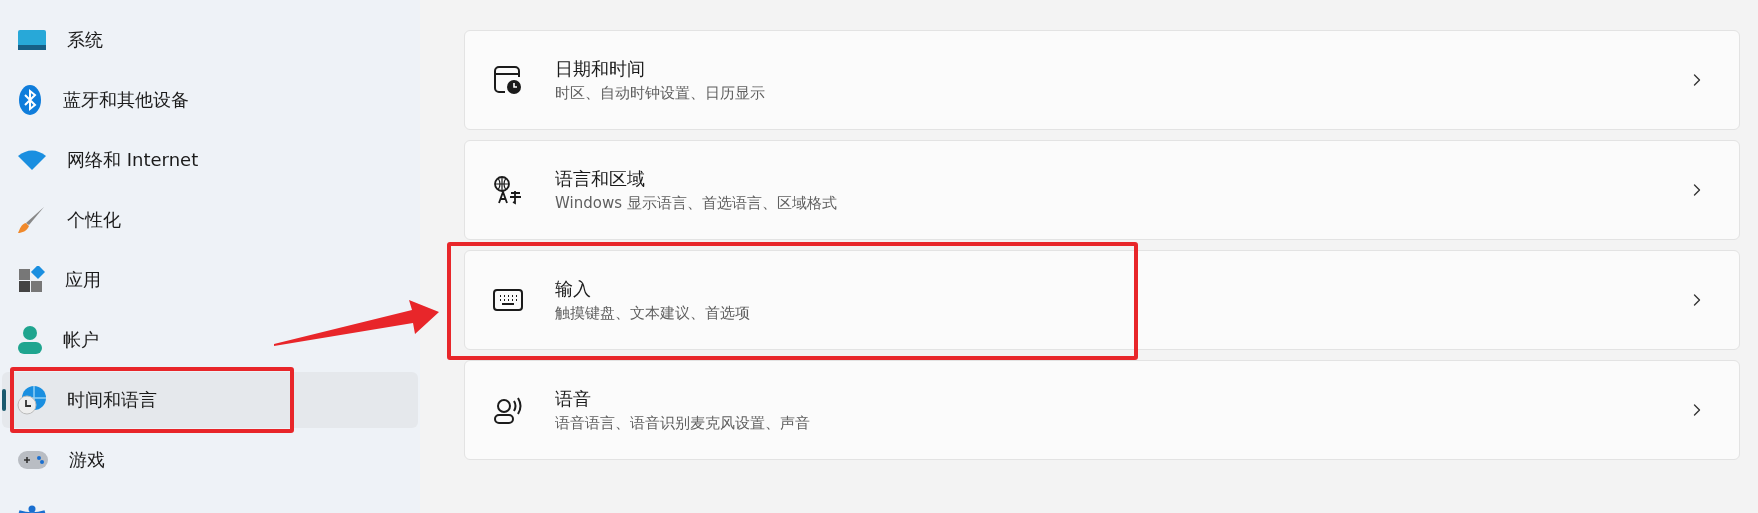 The image size is (1758, 513). I want to click on language-icon, so click(508, 190).